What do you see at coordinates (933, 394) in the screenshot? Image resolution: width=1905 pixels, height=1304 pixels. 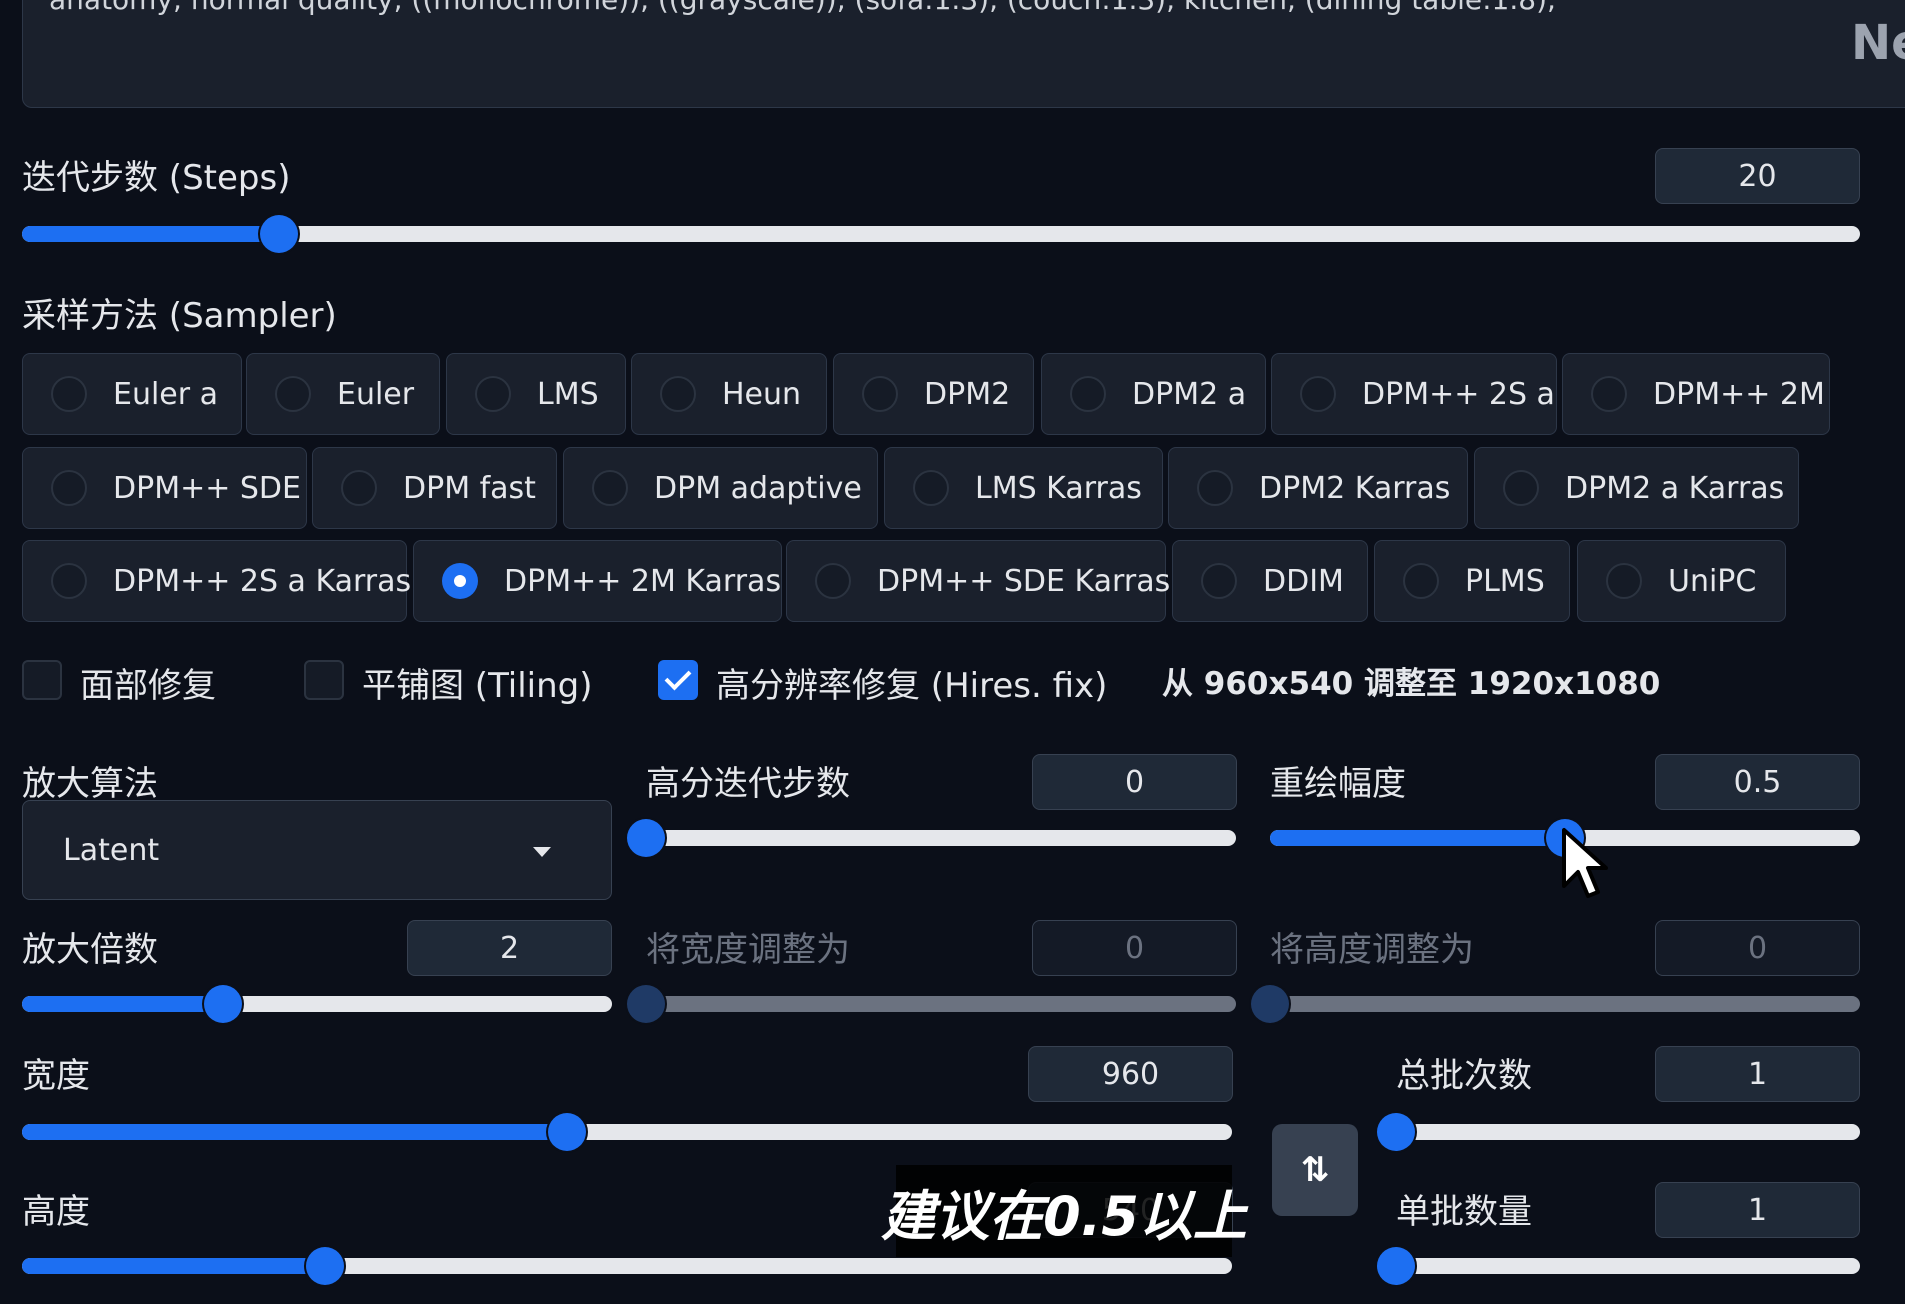 I see `sampler-option-dpm2: DPM2` at bounding box center [933, 394].